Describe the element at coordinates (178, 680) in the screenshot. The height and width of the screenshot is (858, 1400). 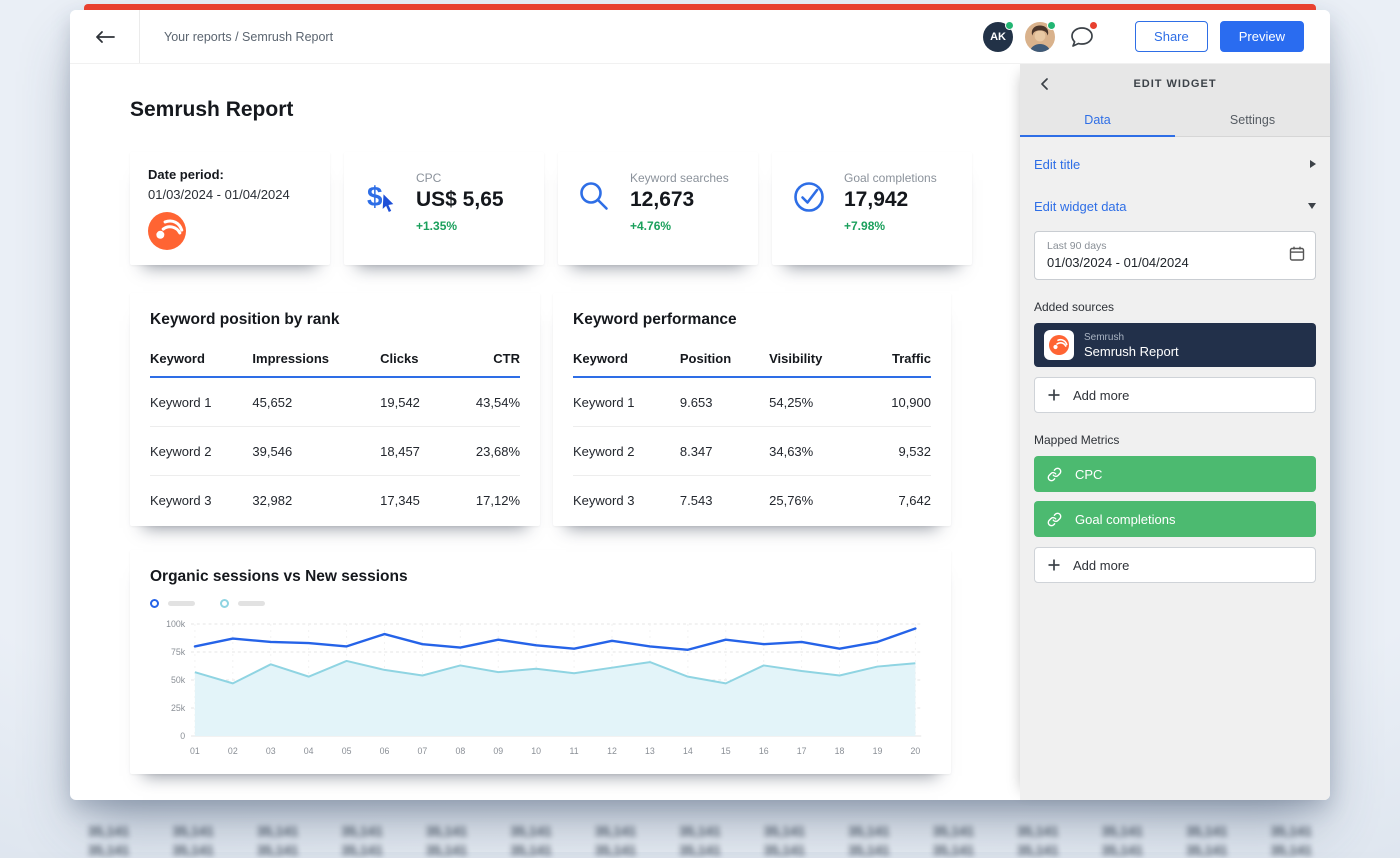
I see `svg-text: 50k` at that location.